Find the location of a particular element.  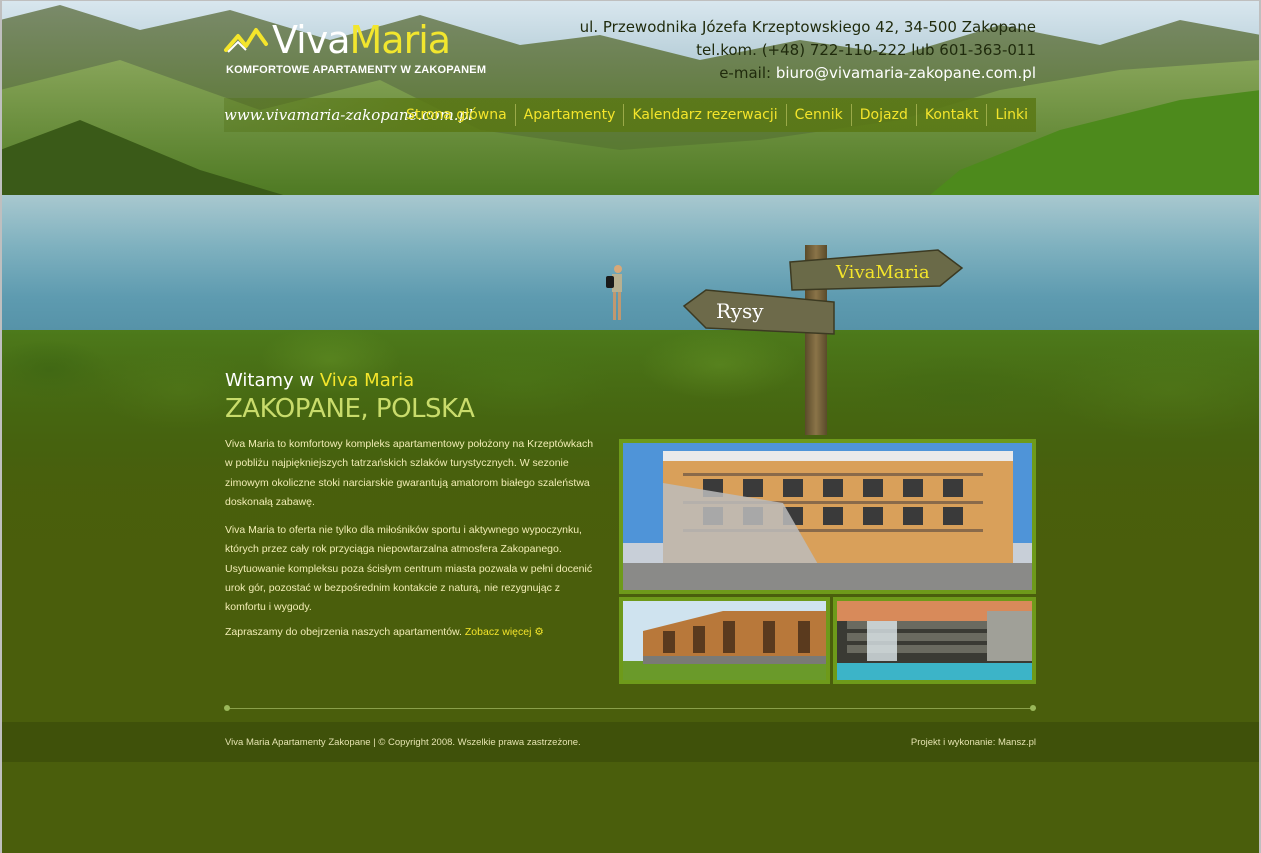

nav-directions: Dojazd is located at coordinates (883, 115).